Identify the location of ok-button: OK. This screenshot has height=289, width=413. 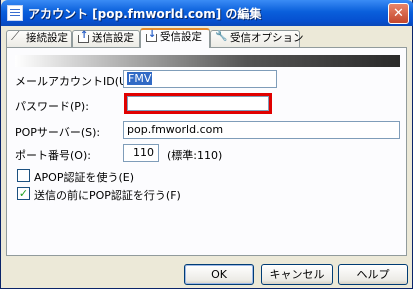
(219, 274).